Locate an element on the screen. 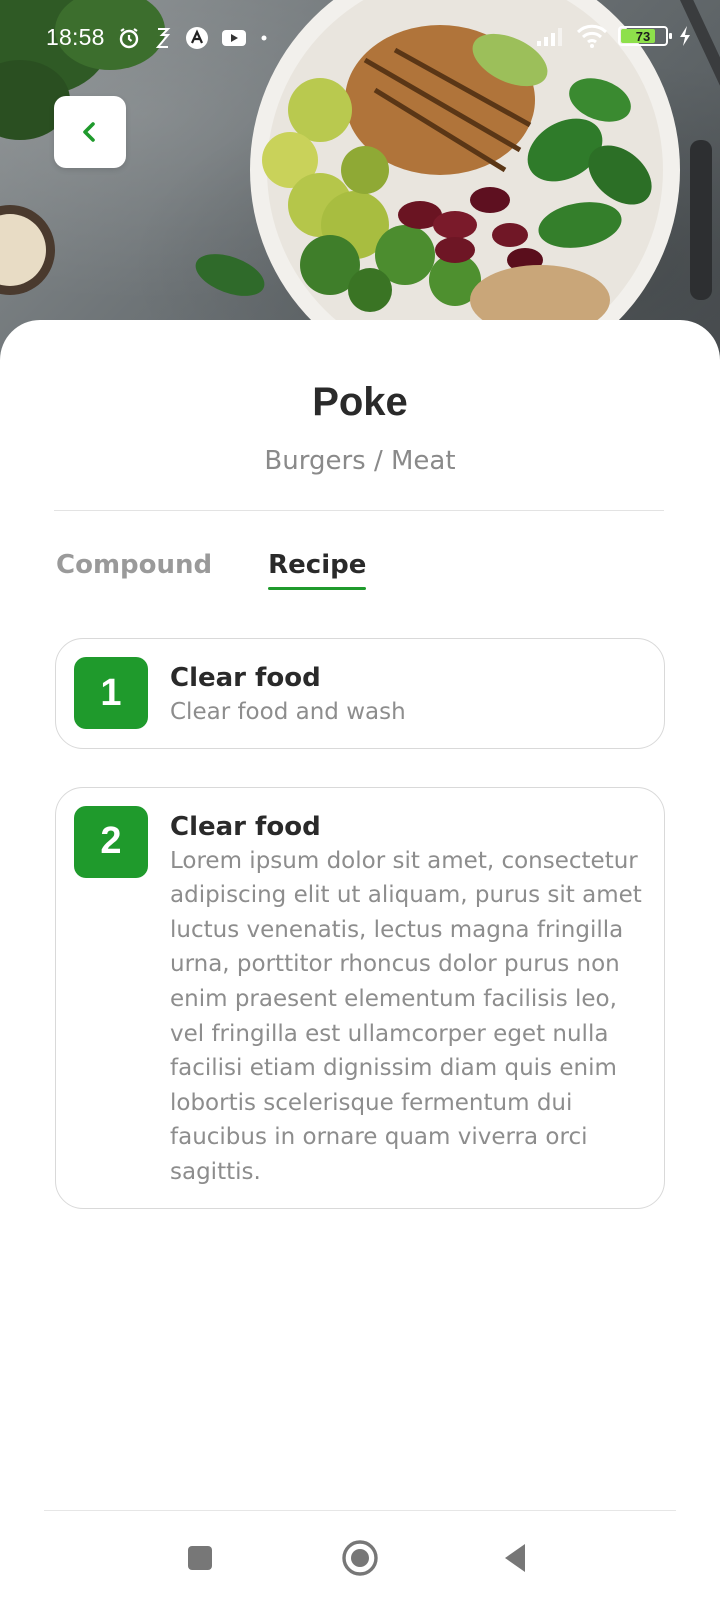  recents-icon is located at coordinates (200, 1558).